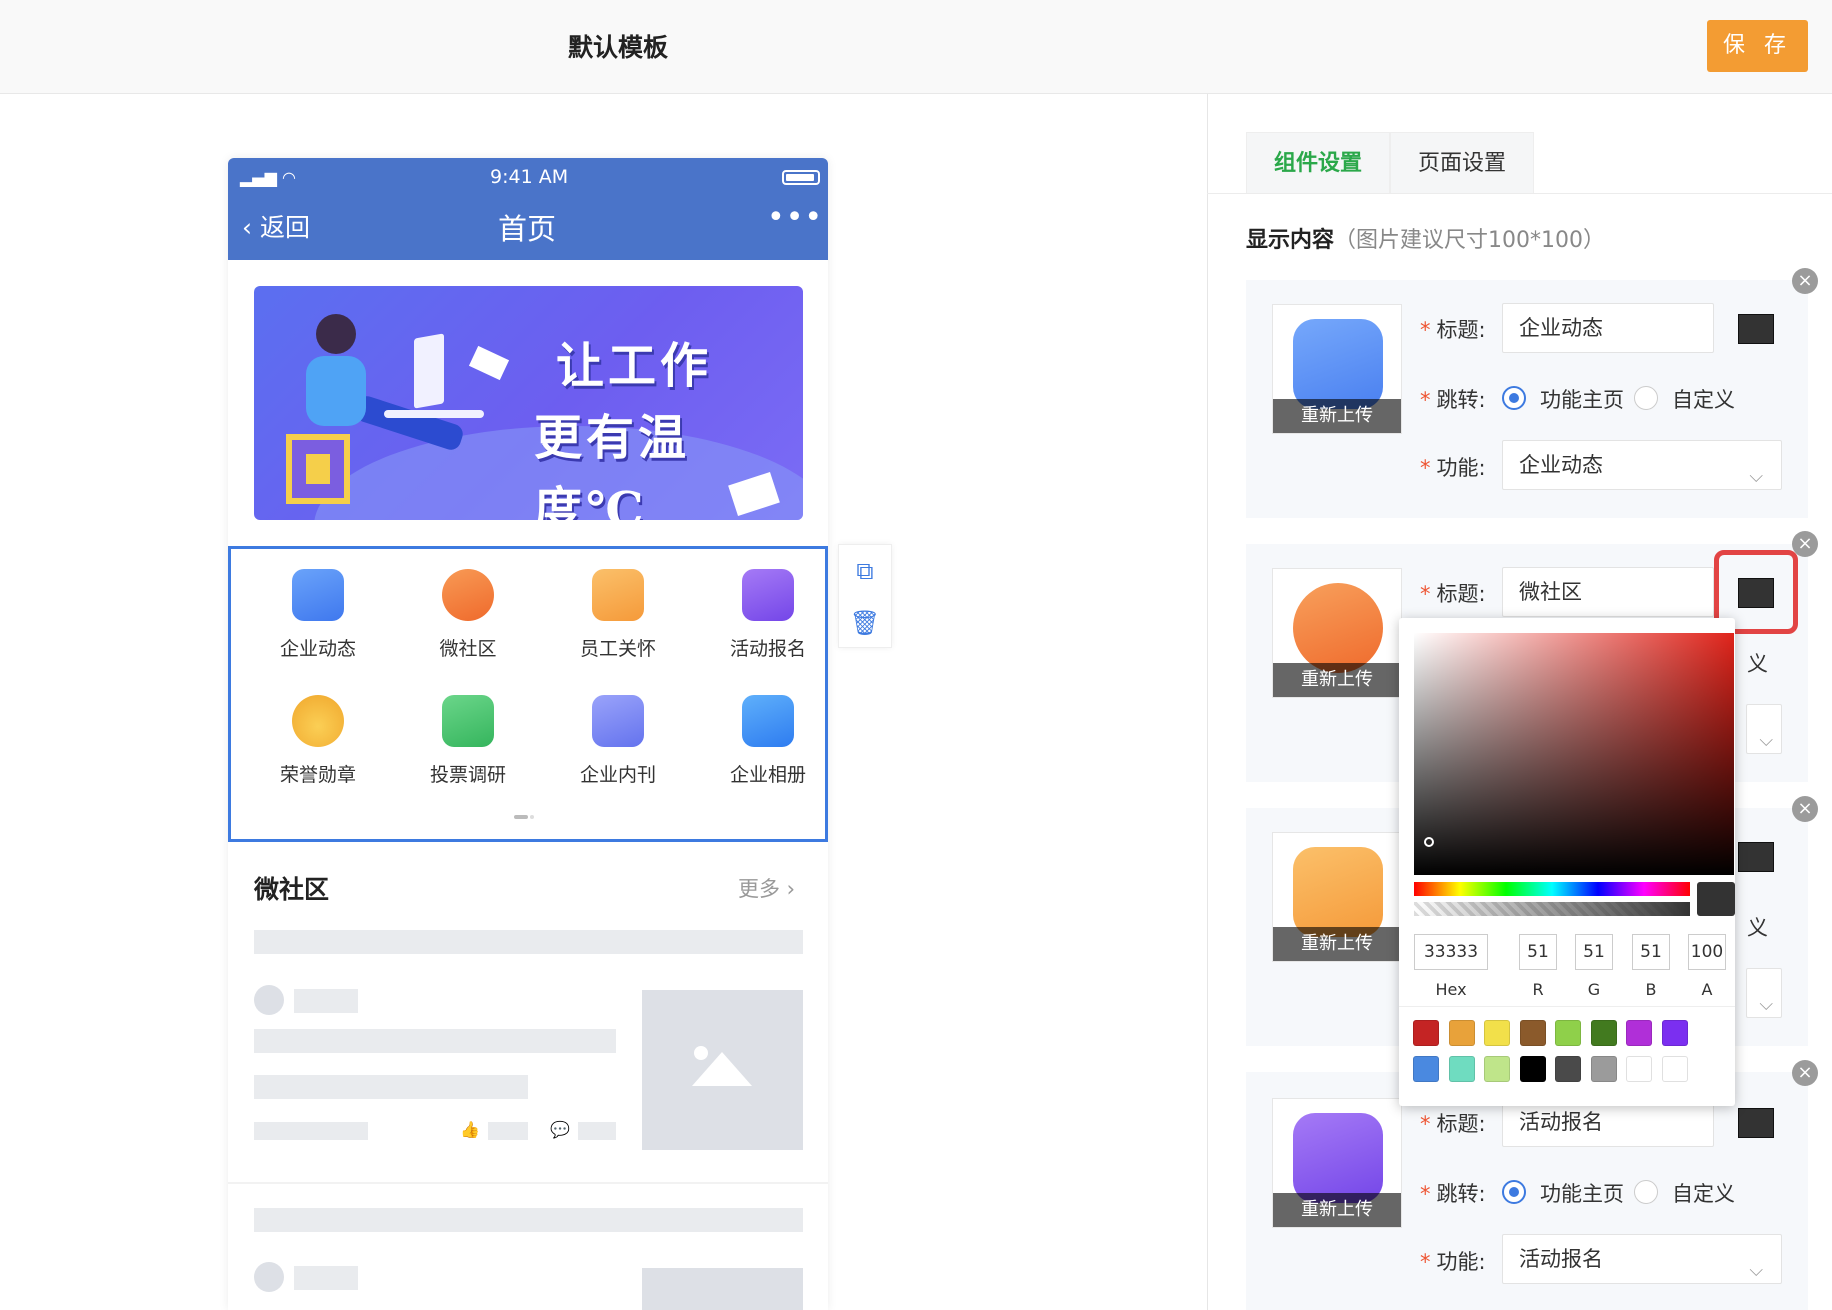 The image size is (1832, 1310). Describe the element at coordinates (529, 177) in the screenshot. I see `status-time: 9:41 AM` at that location.